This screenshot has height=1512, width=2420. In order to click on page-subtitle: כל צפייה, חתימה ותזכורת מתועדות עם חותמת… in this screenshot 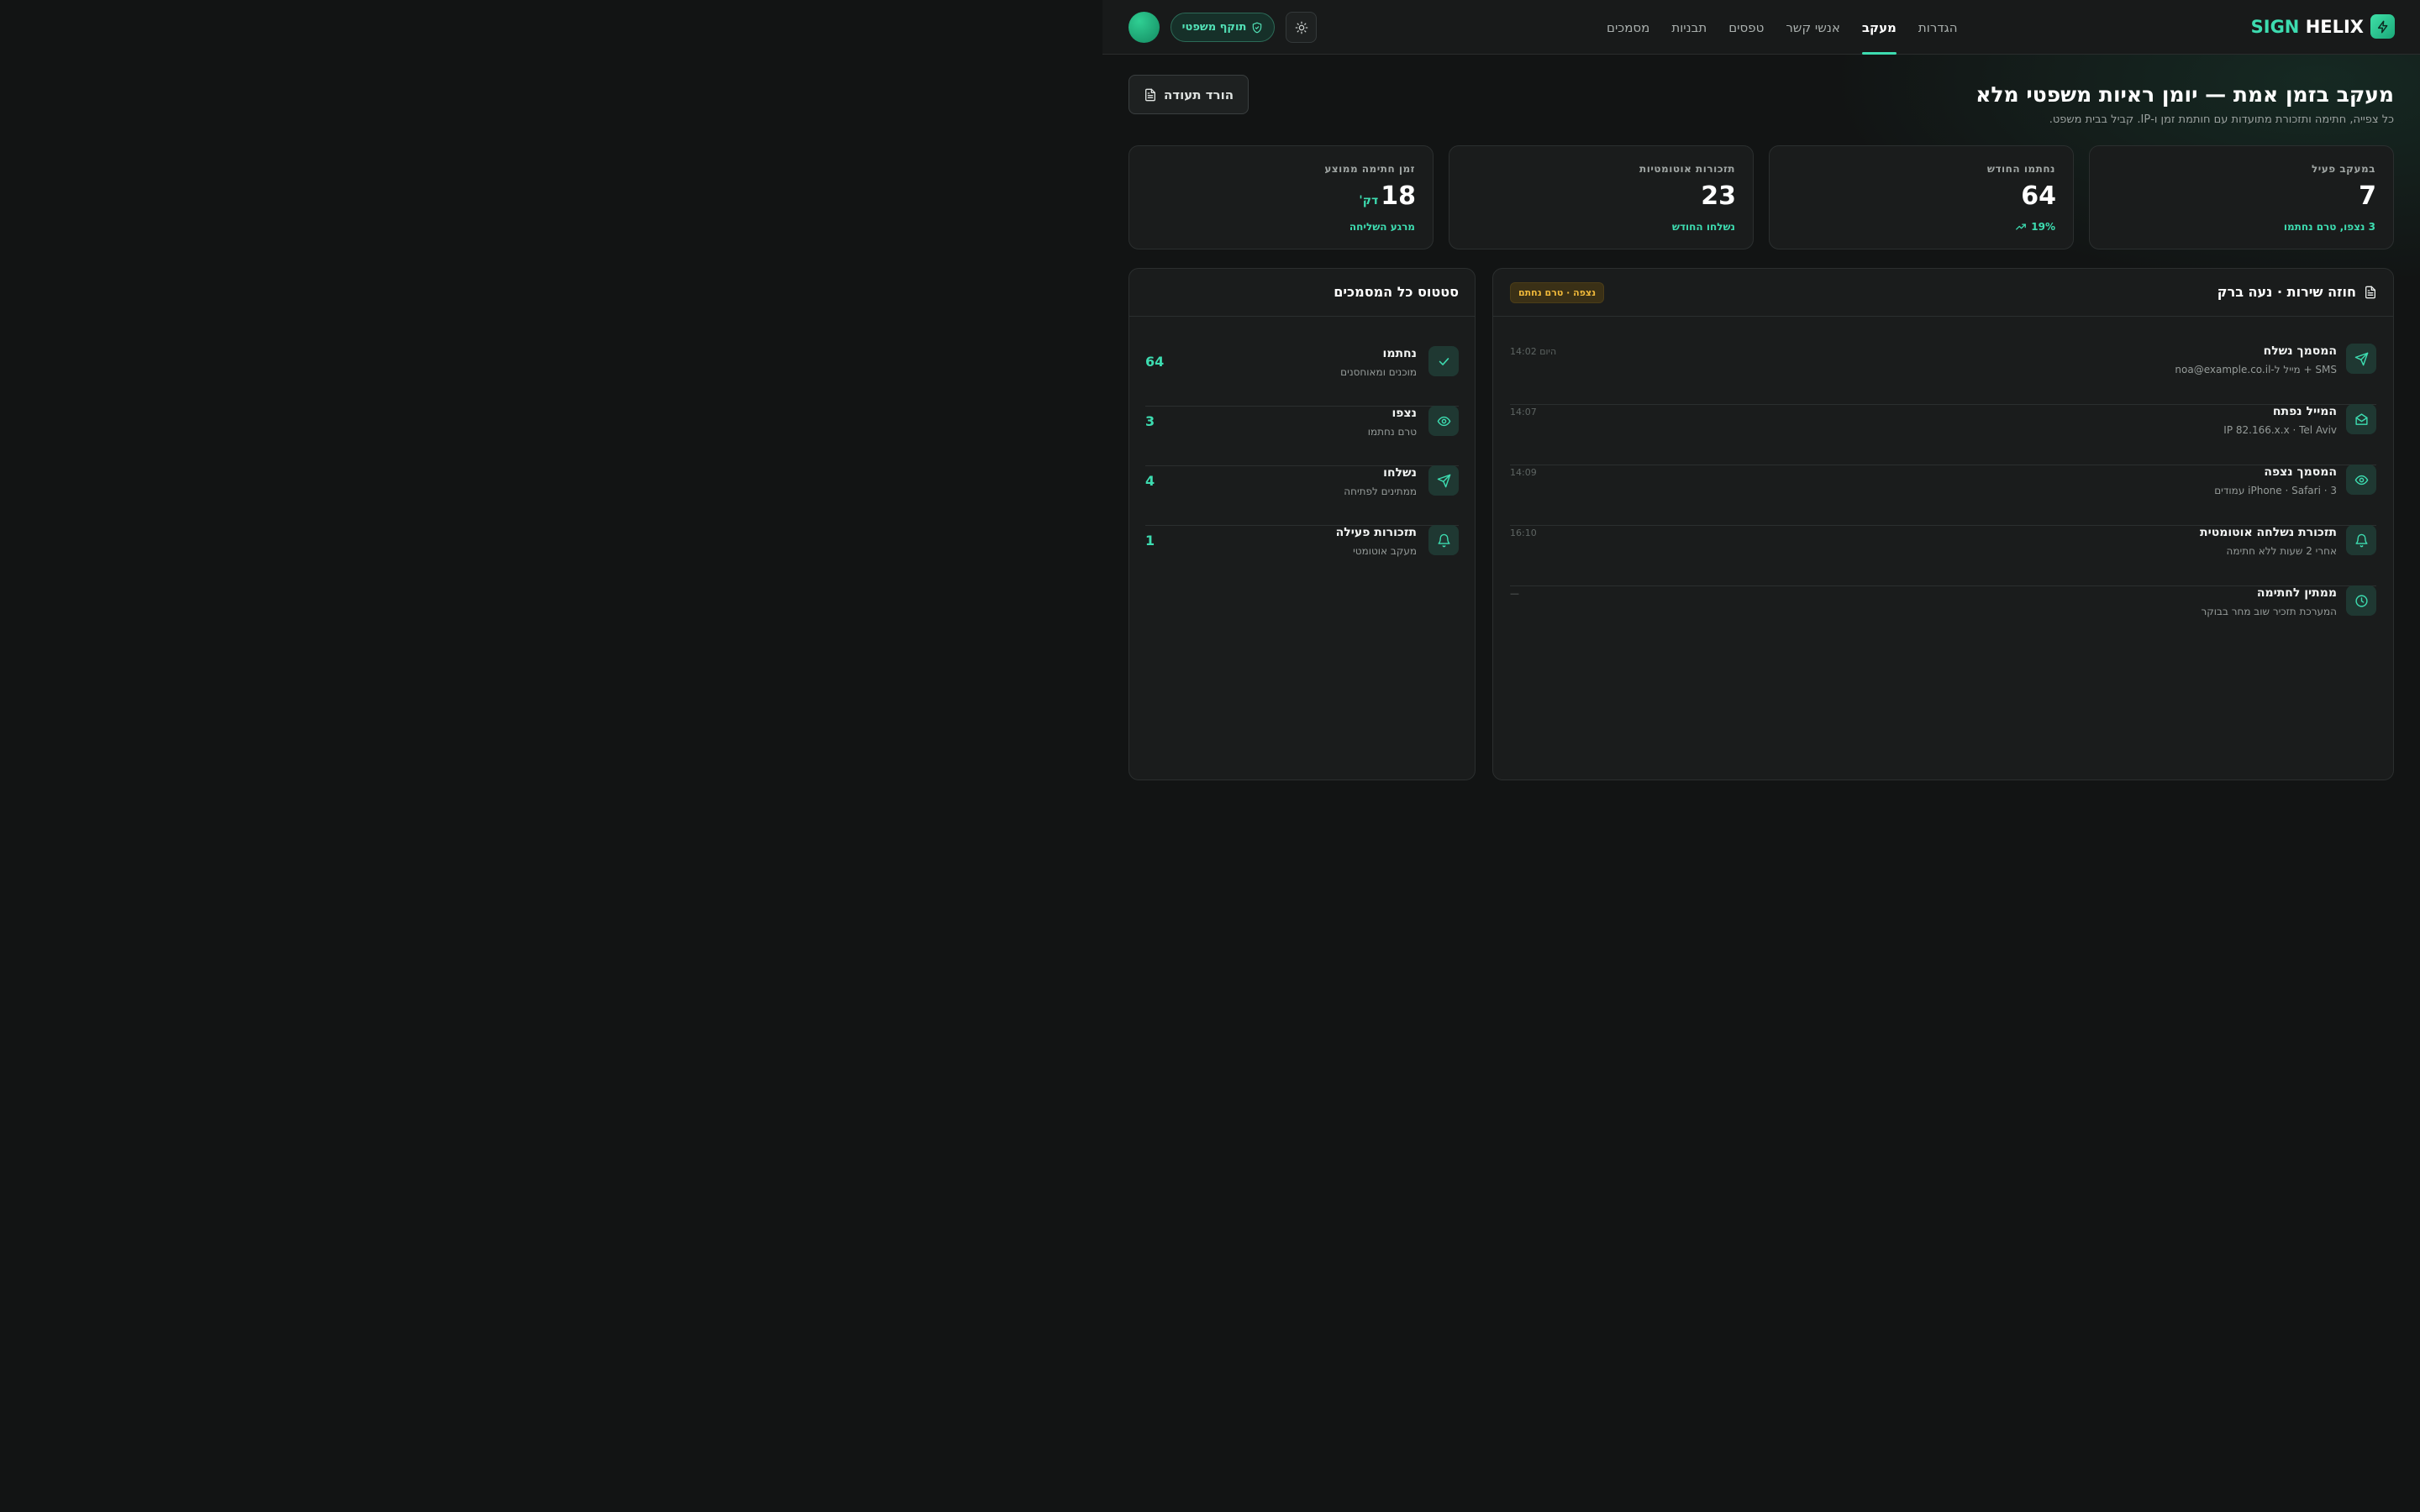, I will do `click(2221, 119)`.